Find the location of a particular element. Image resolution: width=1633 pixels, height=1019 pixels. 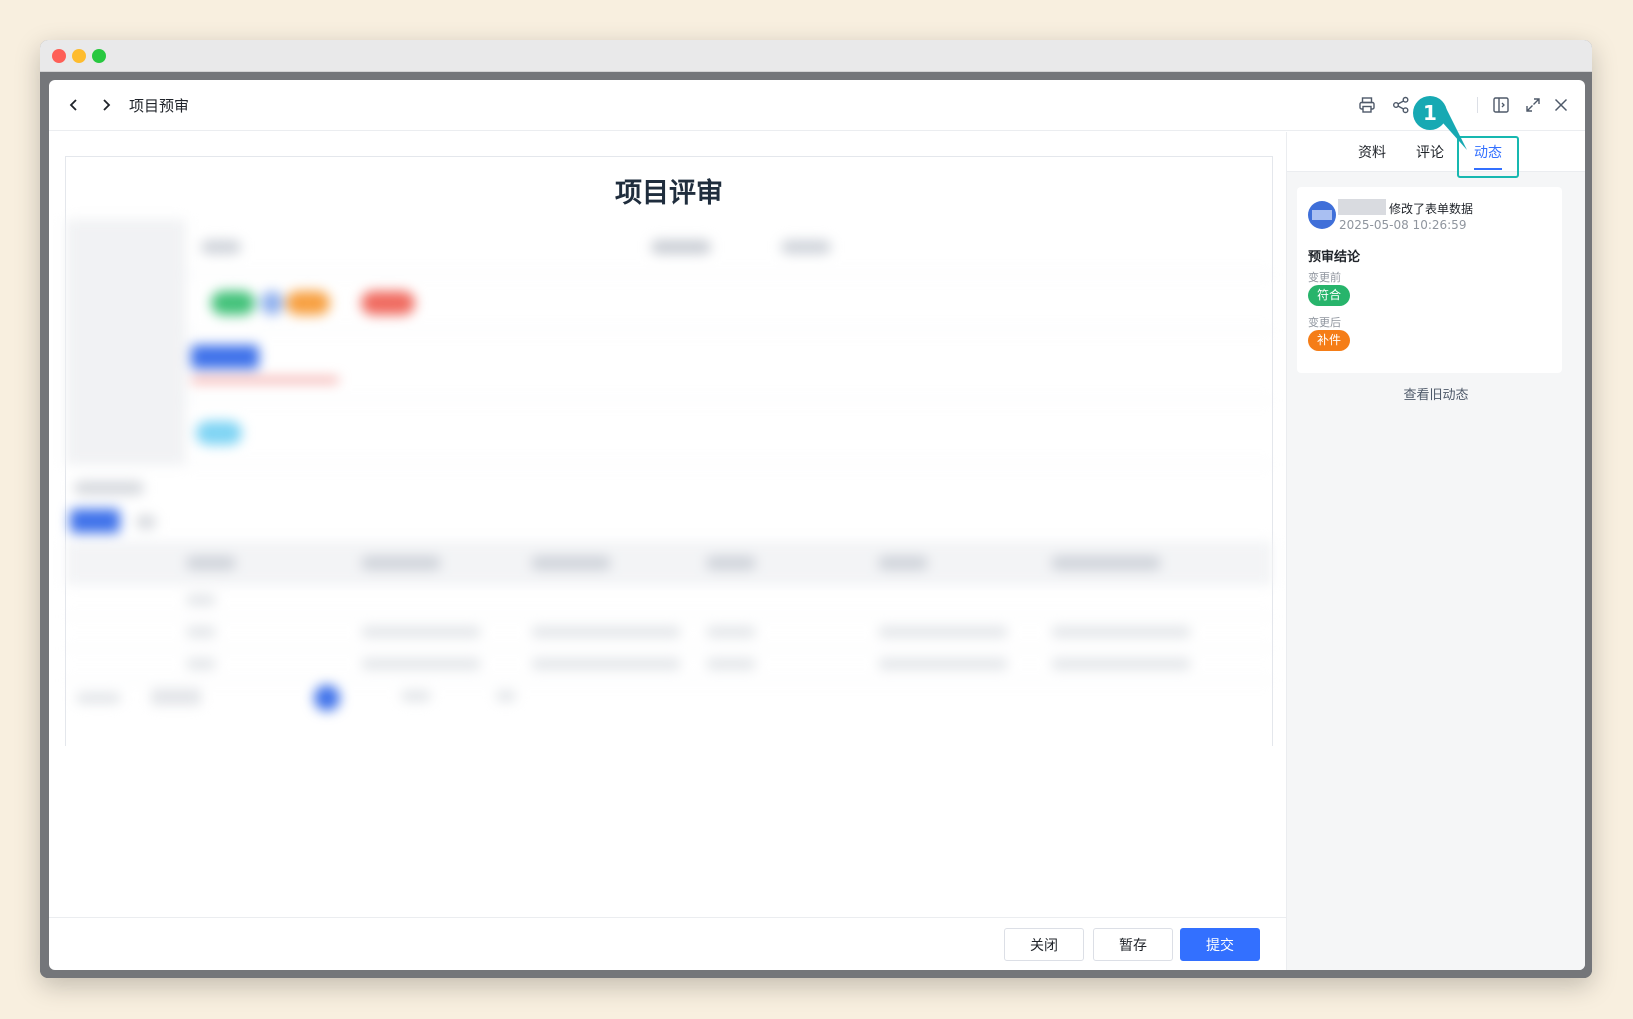

chevron-right-icon is located at coordinates (107, 105).